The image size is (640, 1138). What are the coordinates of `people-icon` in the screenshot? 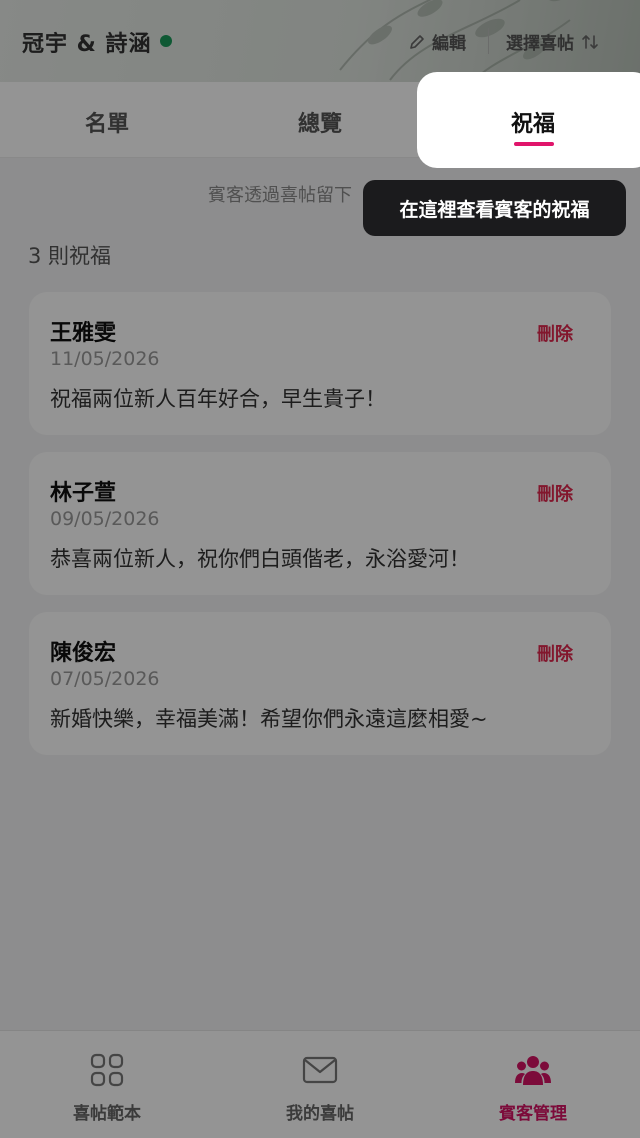 It's located at (533, 1070).